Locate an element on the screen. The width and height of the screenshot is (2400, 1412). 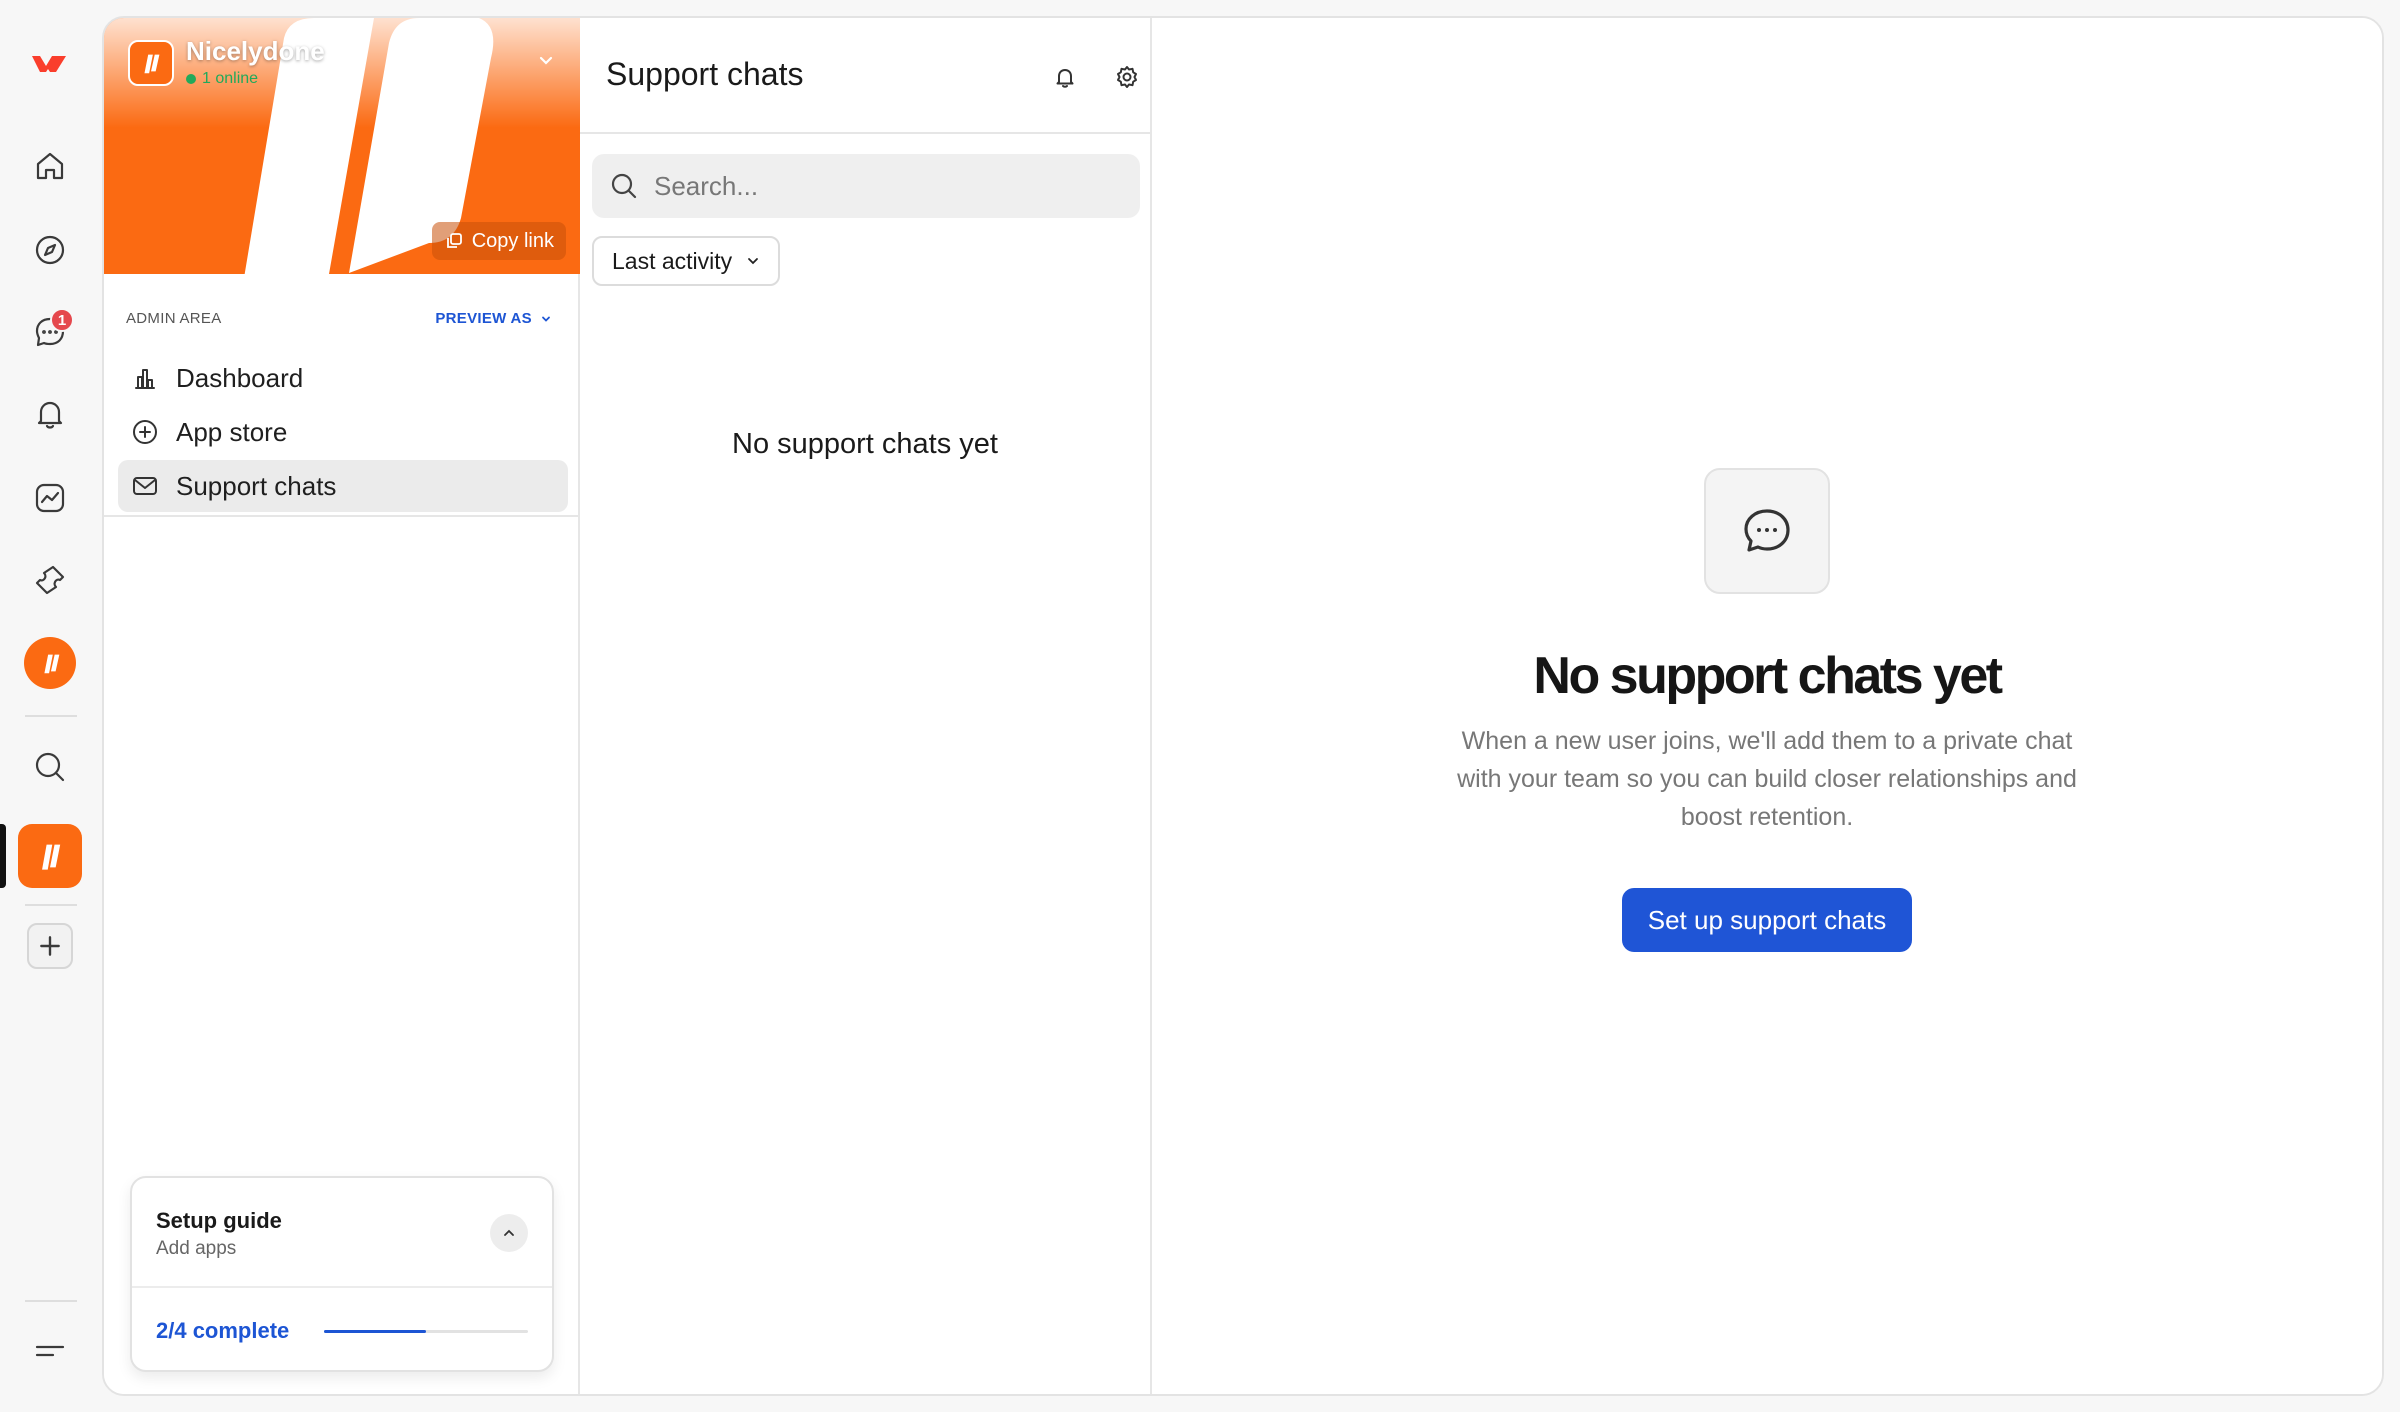
copy-icon is located at coordinates (454, 240).